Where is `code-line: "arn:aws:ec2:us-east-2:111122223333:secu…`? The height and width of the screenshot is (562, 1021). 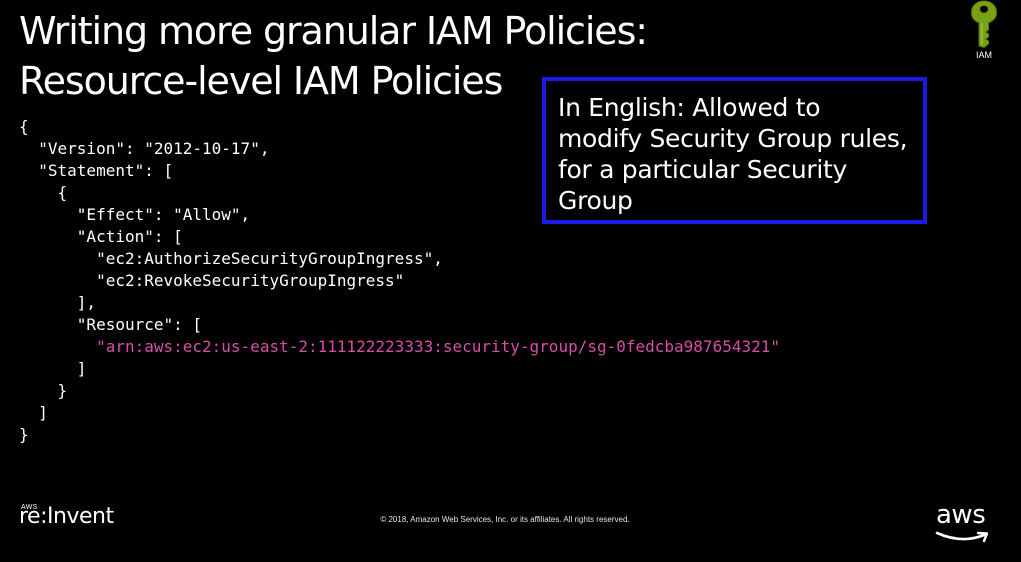 code-line: "arn:aws:ec2:us-east-2:111122223333:secu… is located at coordinates (399, 347).